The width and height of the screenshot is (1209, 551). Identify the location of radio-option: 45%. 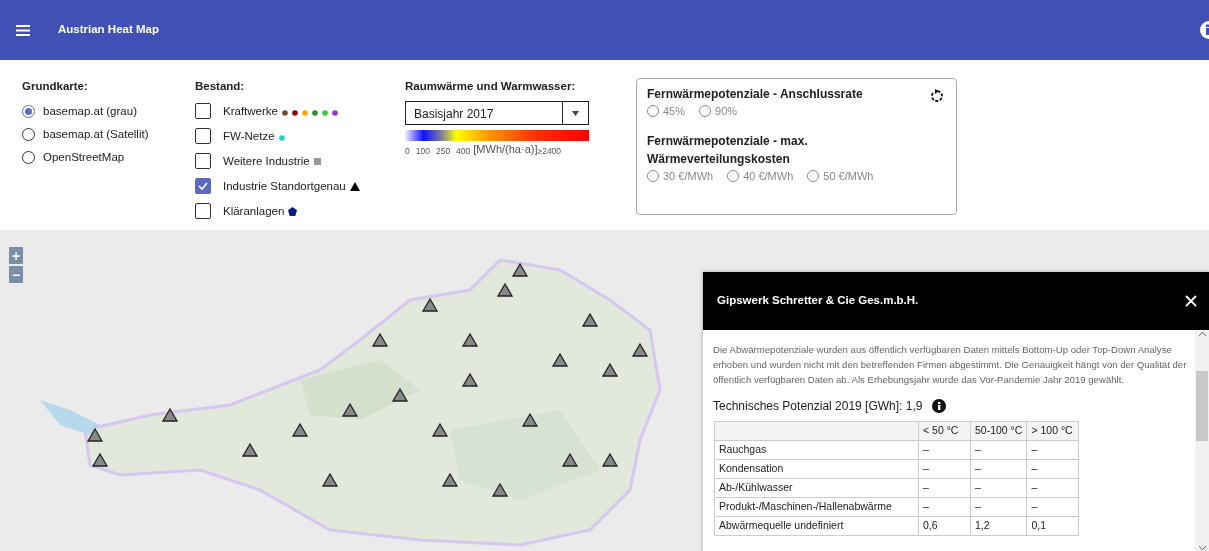
(666, 111).